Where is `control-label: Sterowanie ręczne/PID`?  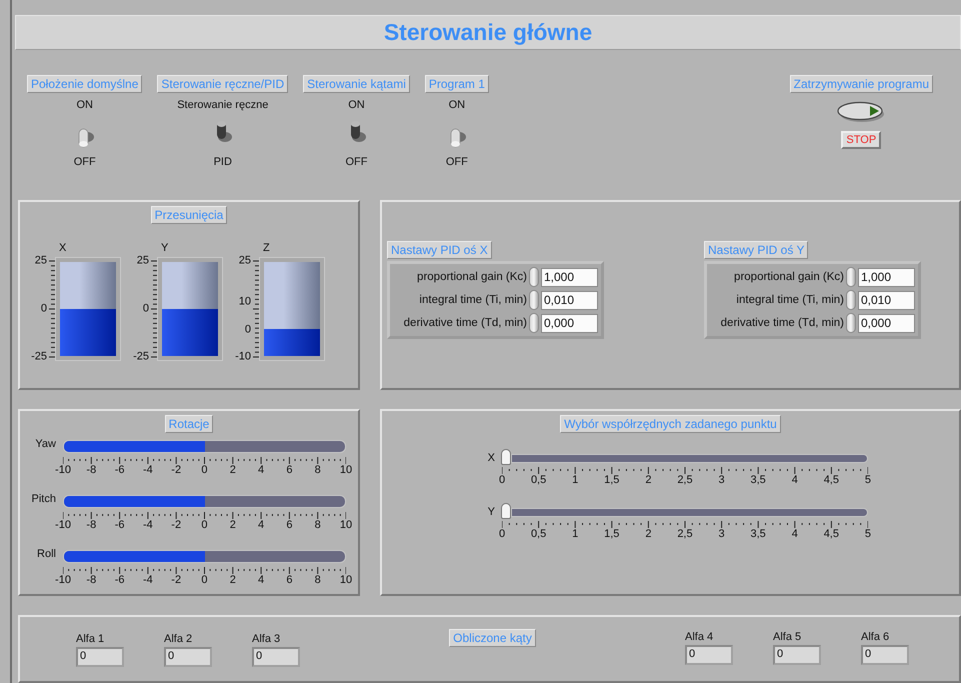
control-label: Sterowanie ręczne/PID is located at coordinates (222, 84).